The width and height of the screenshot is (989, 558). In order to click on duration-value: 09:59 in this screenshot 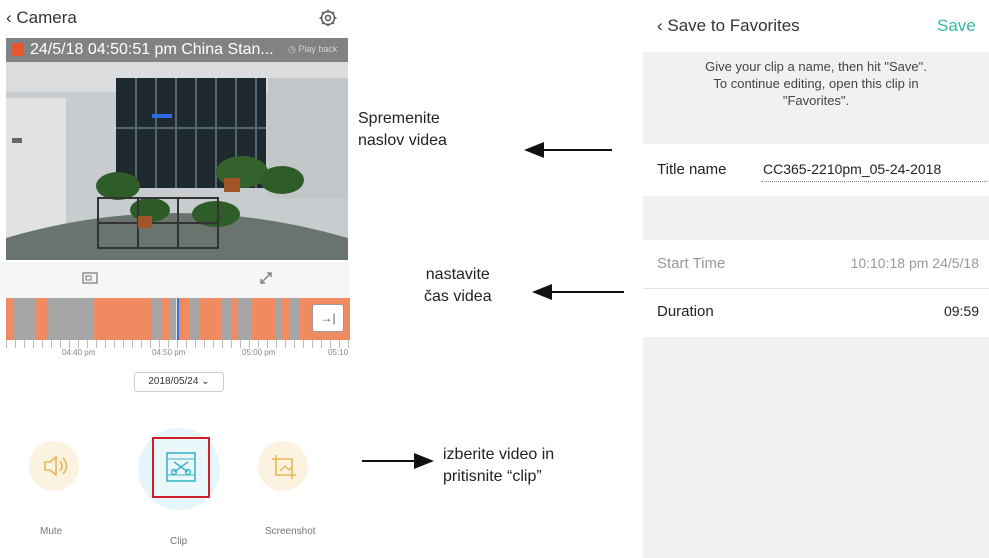, I will do `click(961, 311)`.